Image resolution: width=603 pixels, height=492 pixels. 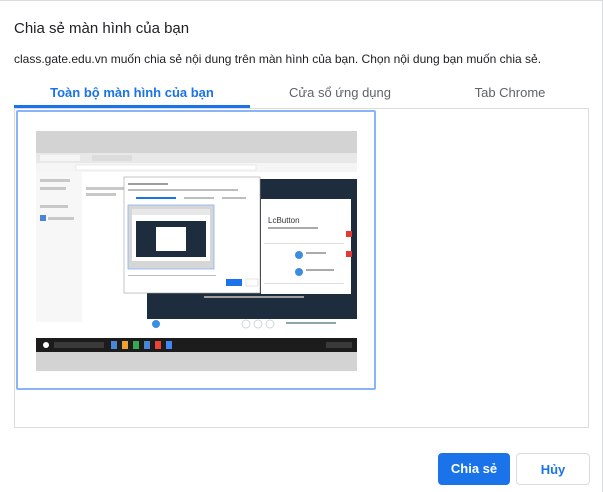 I want to click on cancel-button: Hủy, so click(x=553, y=469).